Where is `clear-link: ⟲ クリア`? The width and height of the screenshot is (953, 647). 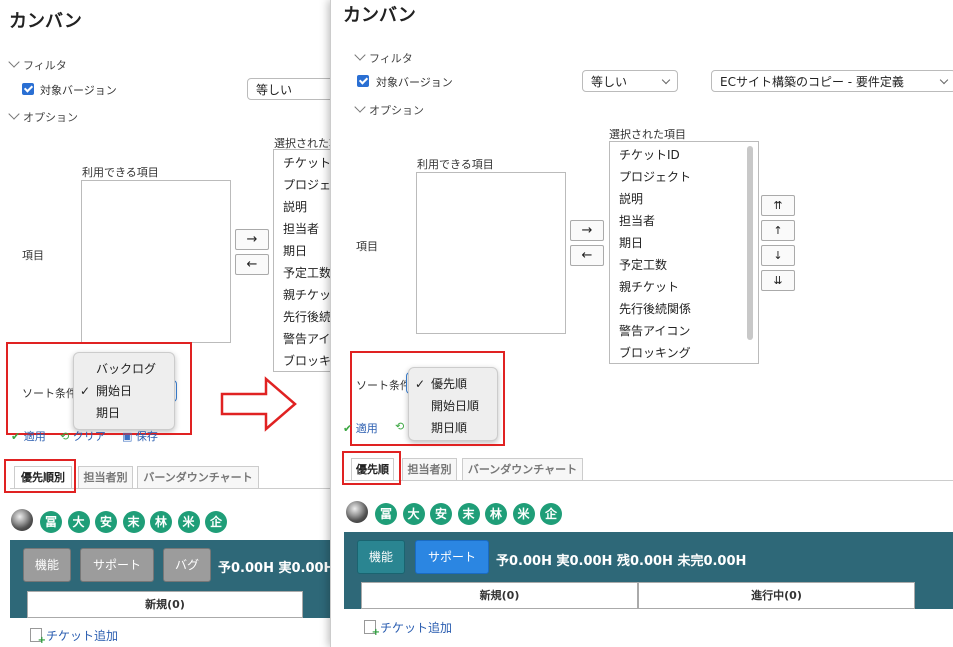
clear-link: ⟲ クリア is located at coordinates (83, 436).